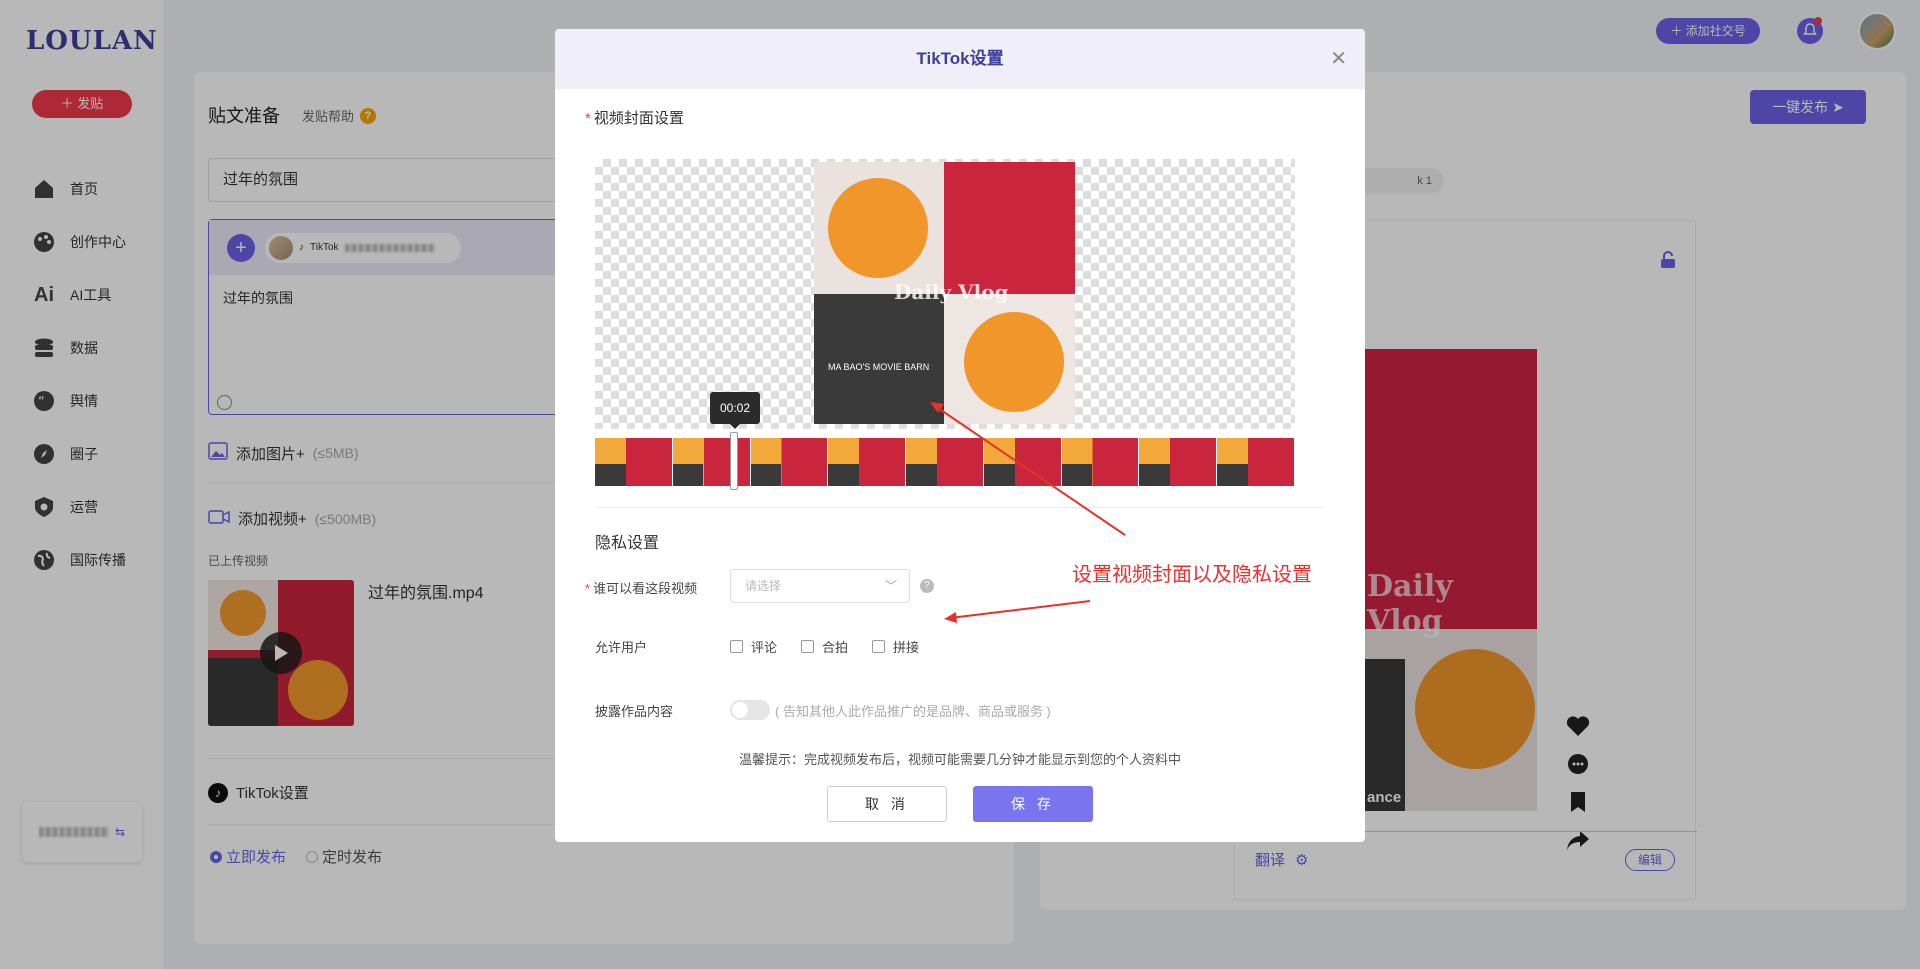 This screenshot has height=969, width=1920. Describe the element at coordinates (645, 588) in the screenshot. I see `who-can-view-text: 谁可以看这段视频` at that location.